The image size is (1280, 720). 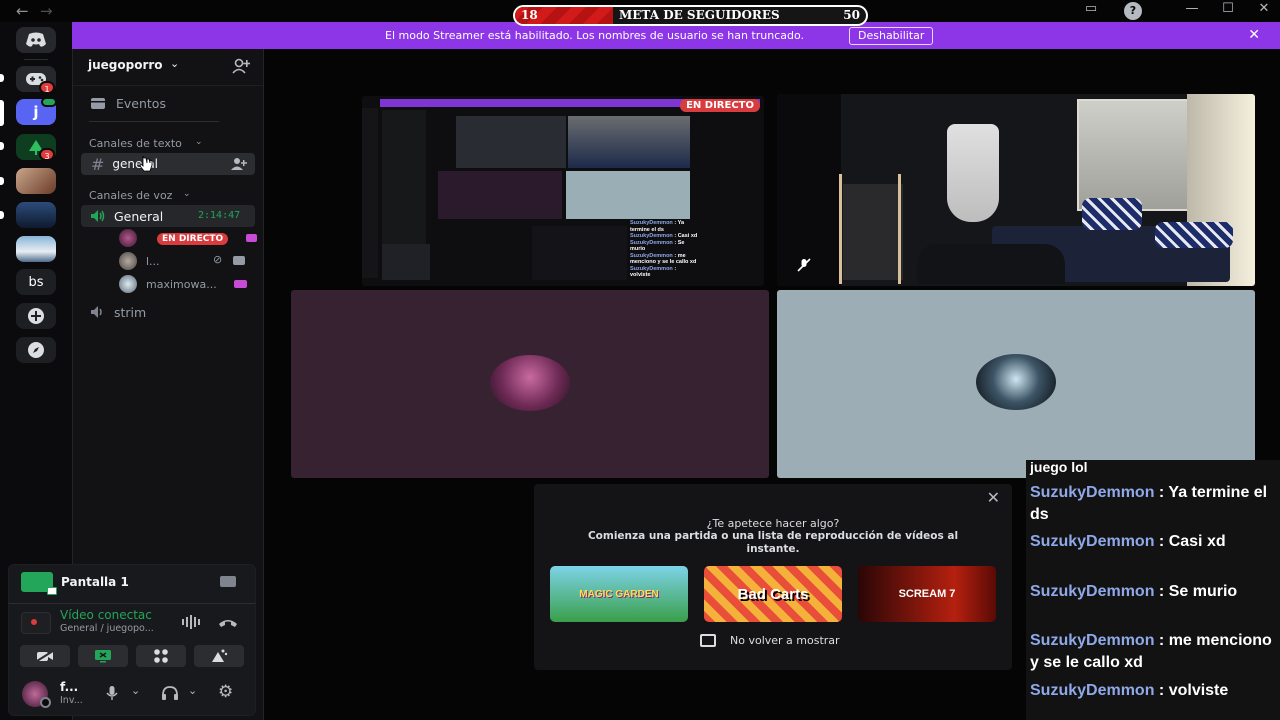 I want to click on goal-title: META DE SEGUIDORES, so click(x=699, y=15).